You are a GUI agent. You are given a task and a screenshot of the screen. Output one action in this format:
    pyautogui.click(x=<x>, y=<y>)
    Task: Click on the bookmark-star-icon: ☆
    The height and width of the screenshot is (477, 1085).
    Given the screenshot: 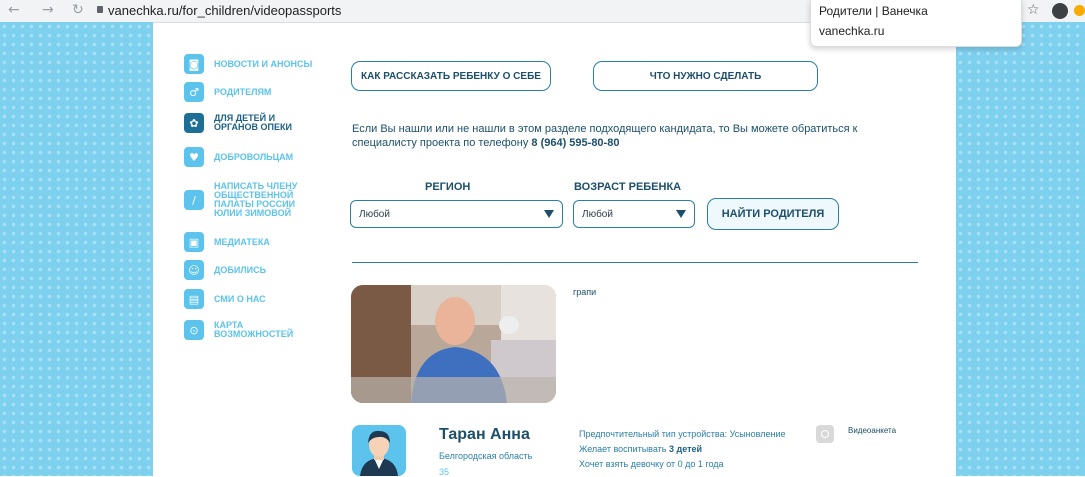 What is the action you would take?
    pyautogui.click(x=1033, y=10)
    